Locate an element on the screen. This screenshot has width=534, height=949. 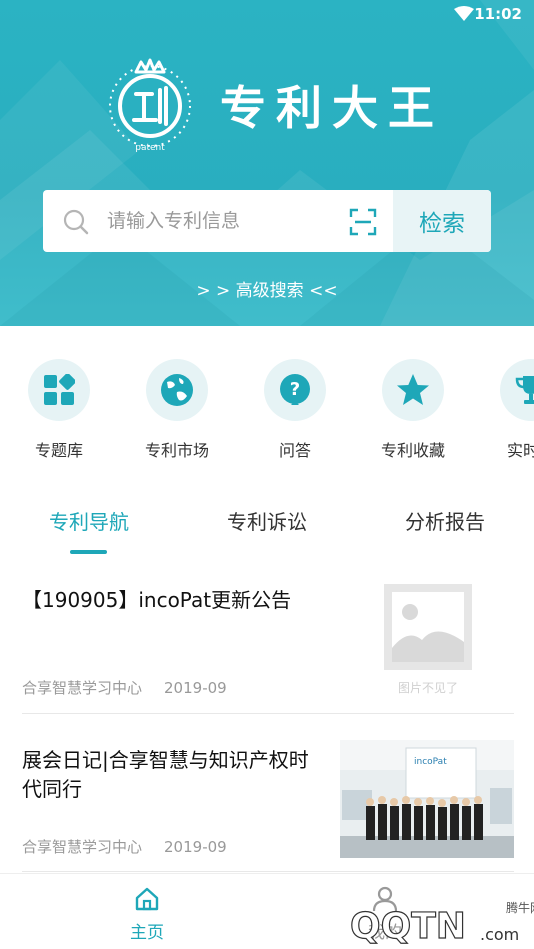
logo-emblem: patent is located at coordinates (150, 105).